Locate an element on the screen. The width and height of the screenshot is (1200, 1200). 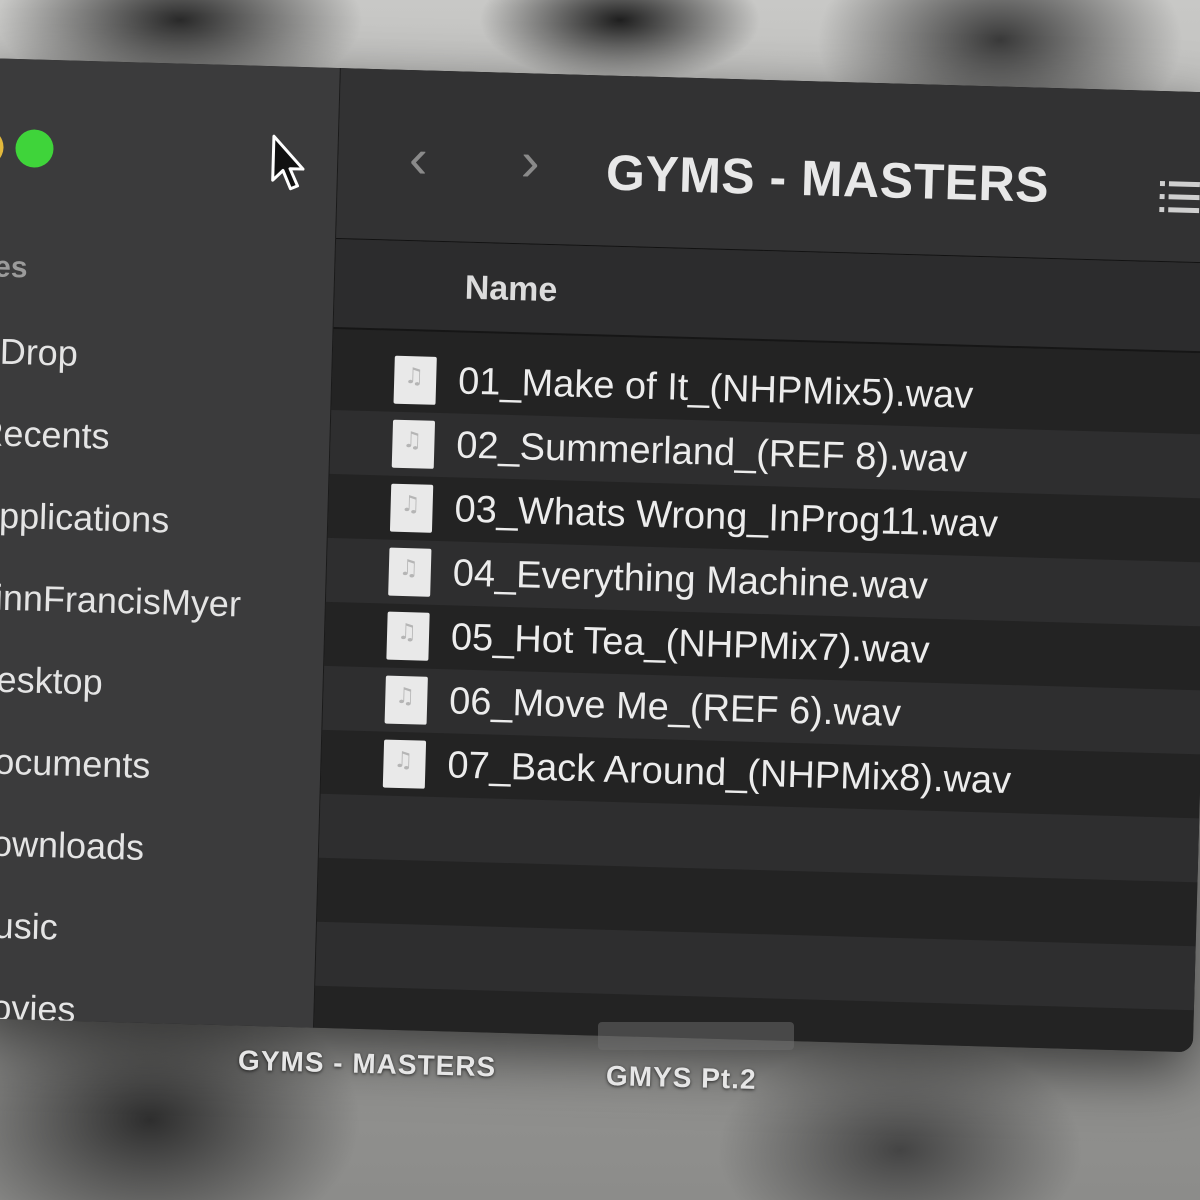
toolbar: ‹ › GYMS - MASTERS is located at coordinates (768, 166).